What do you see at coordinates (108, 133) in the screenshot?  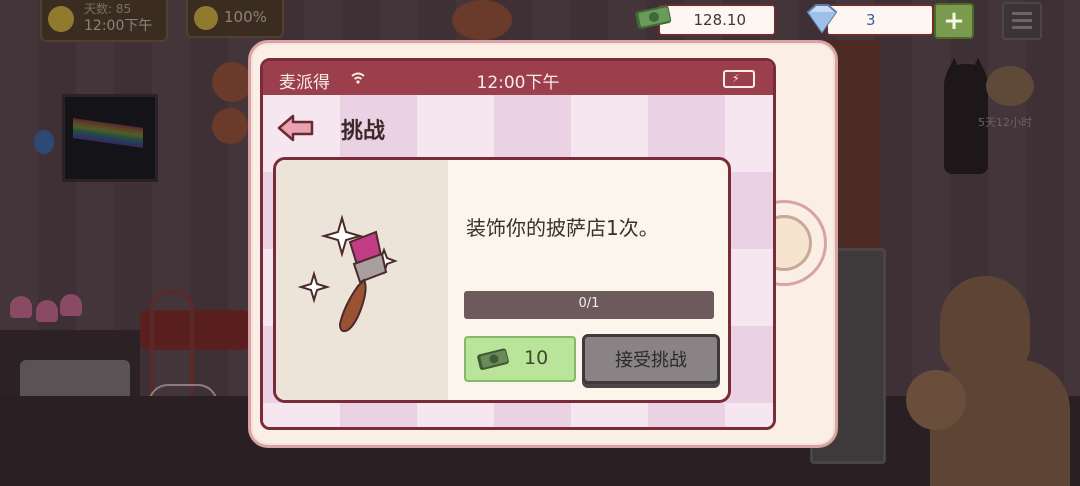 I see `rainbow-image` at bounding box center [108, 133].